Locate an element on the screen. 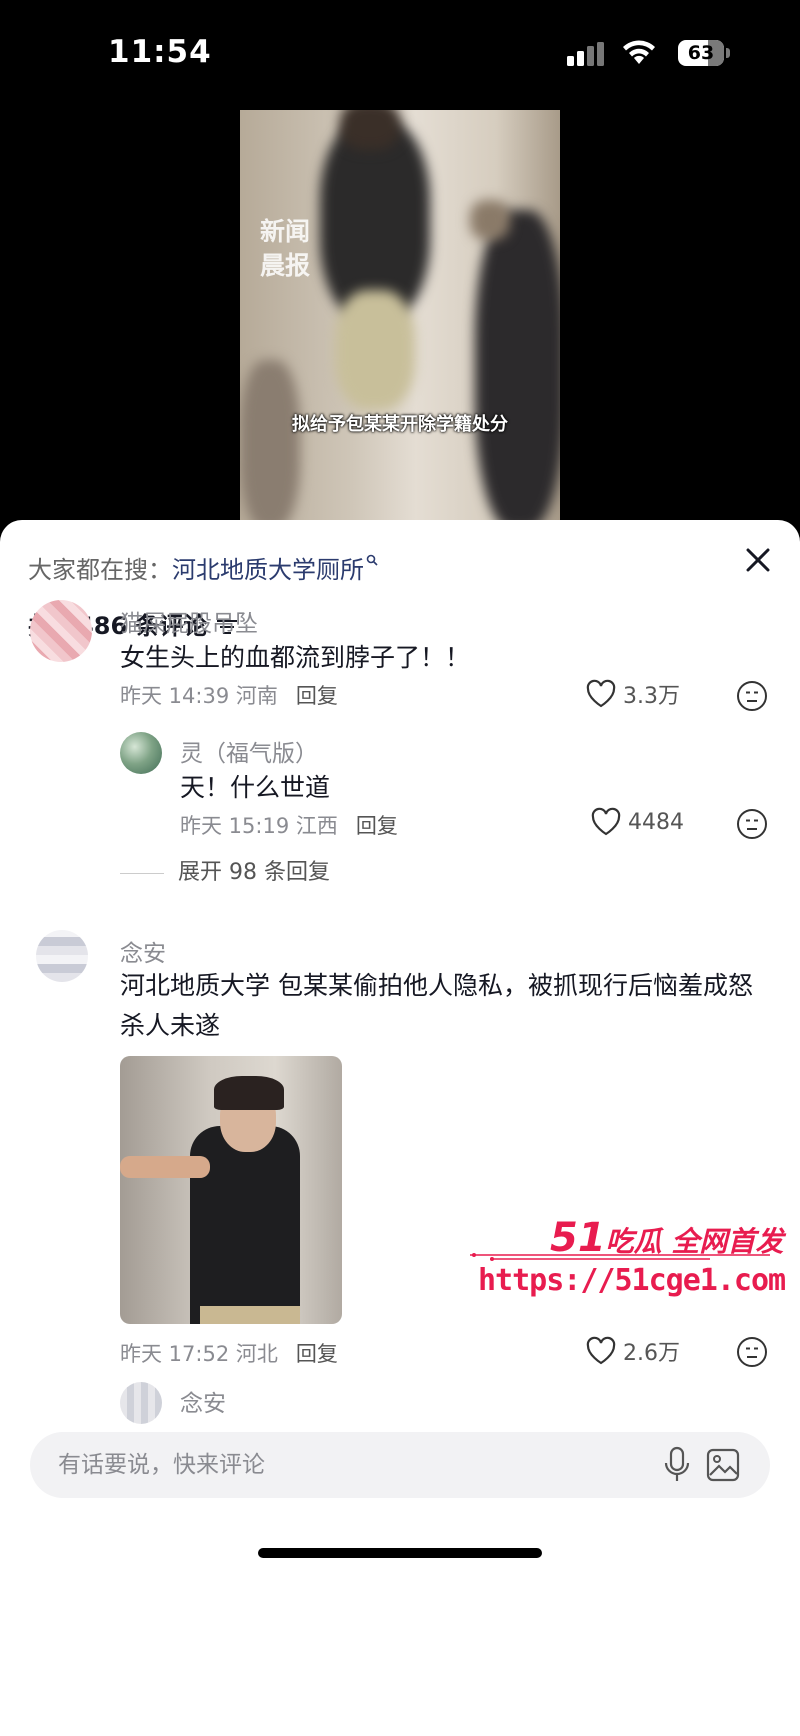 This screenshot has height=1736, width=800. image-upload-icon is located at coordinates (723, 1465).